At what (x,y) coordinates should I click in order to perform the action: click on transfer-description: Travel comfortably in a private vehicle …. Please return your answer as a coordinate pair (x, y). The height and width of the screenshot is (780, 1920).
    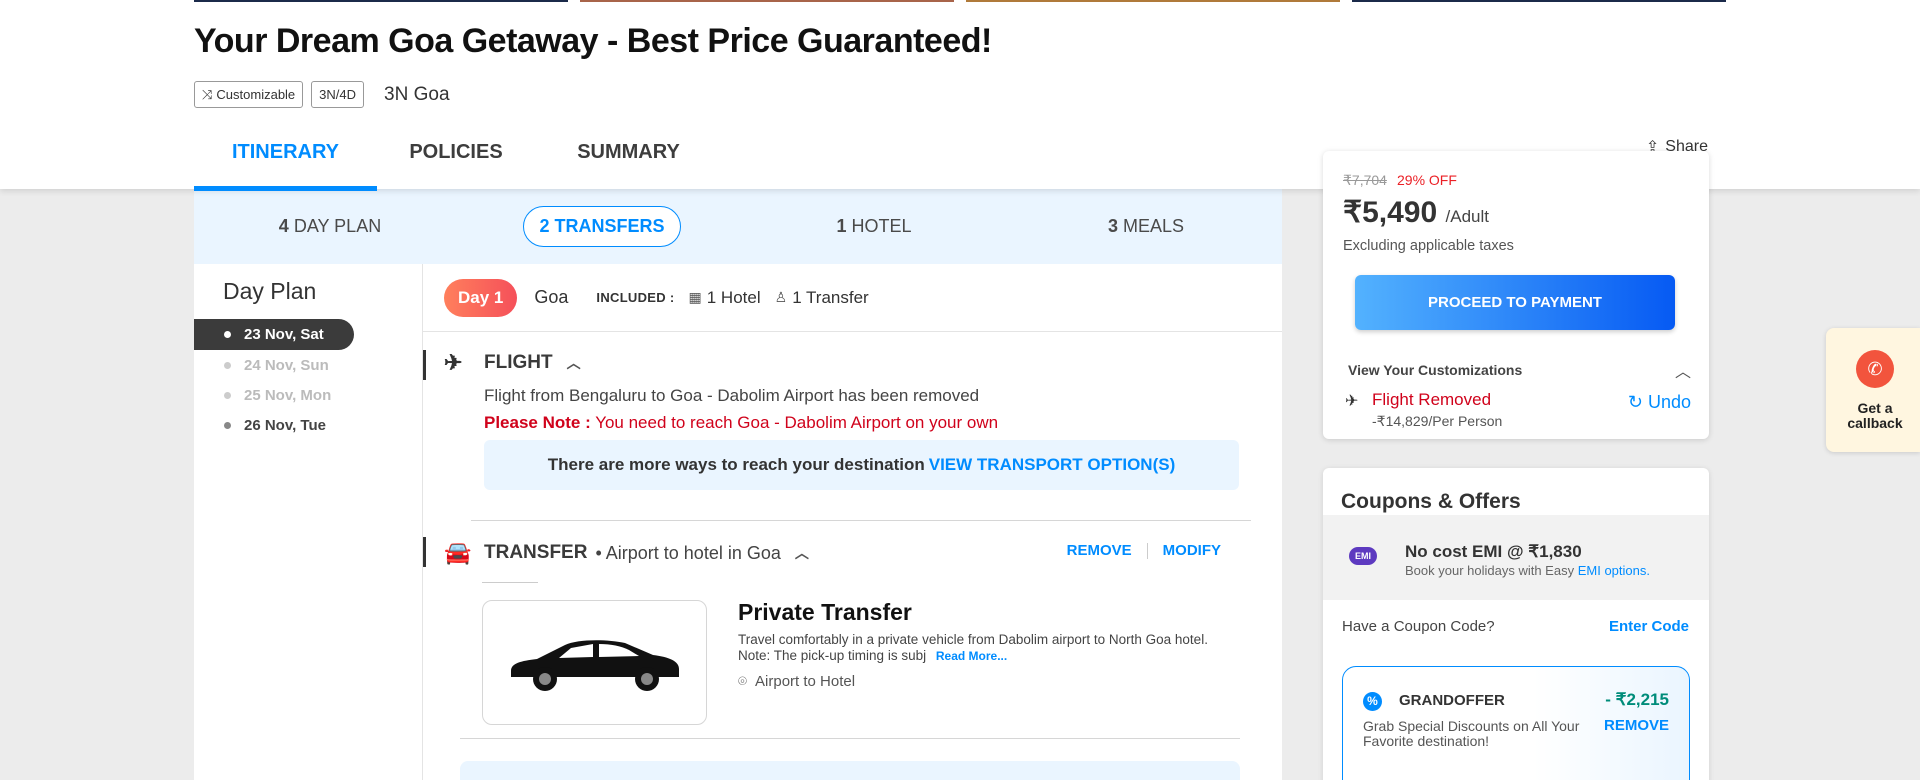
    Looking at the image, I should click on (988, 648).